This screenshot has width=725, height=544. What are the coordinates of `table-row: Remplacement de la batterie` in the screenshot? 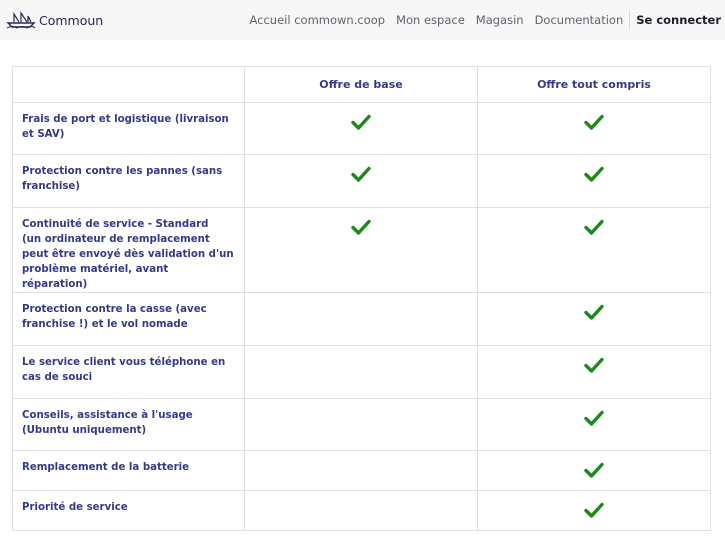 It's located at (361, 470).